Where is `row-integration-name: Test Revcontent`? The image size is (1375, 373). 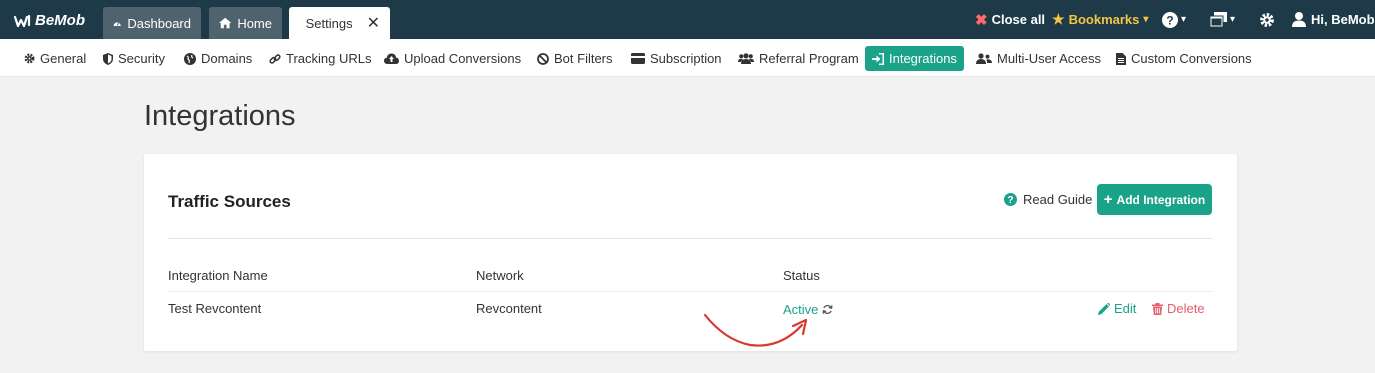 row-integration-name: Test Revcontent is located at coordinates (215, 308).